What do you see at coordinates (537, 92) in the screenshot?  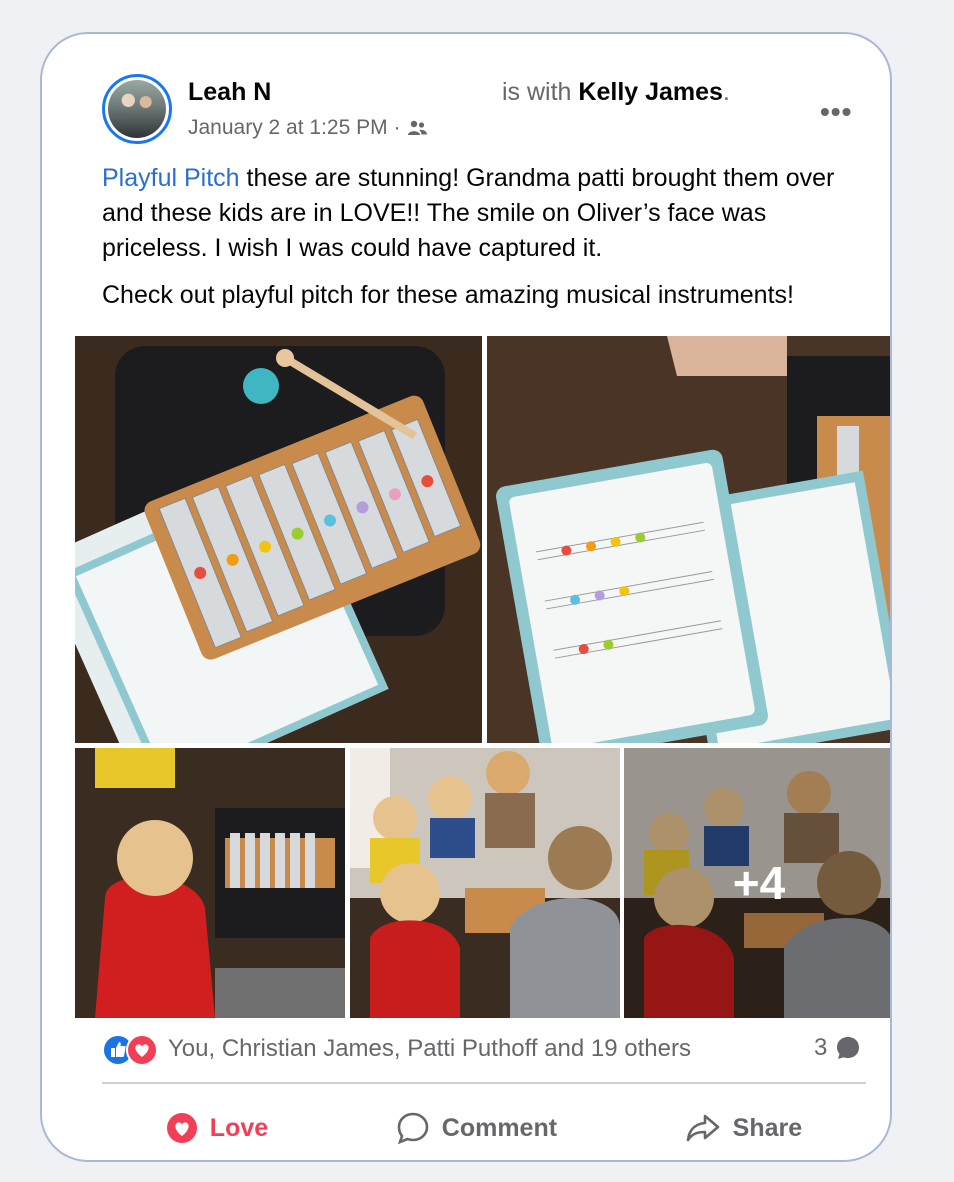 I see `with-prefix: is with` at bounding box center [537, 92].